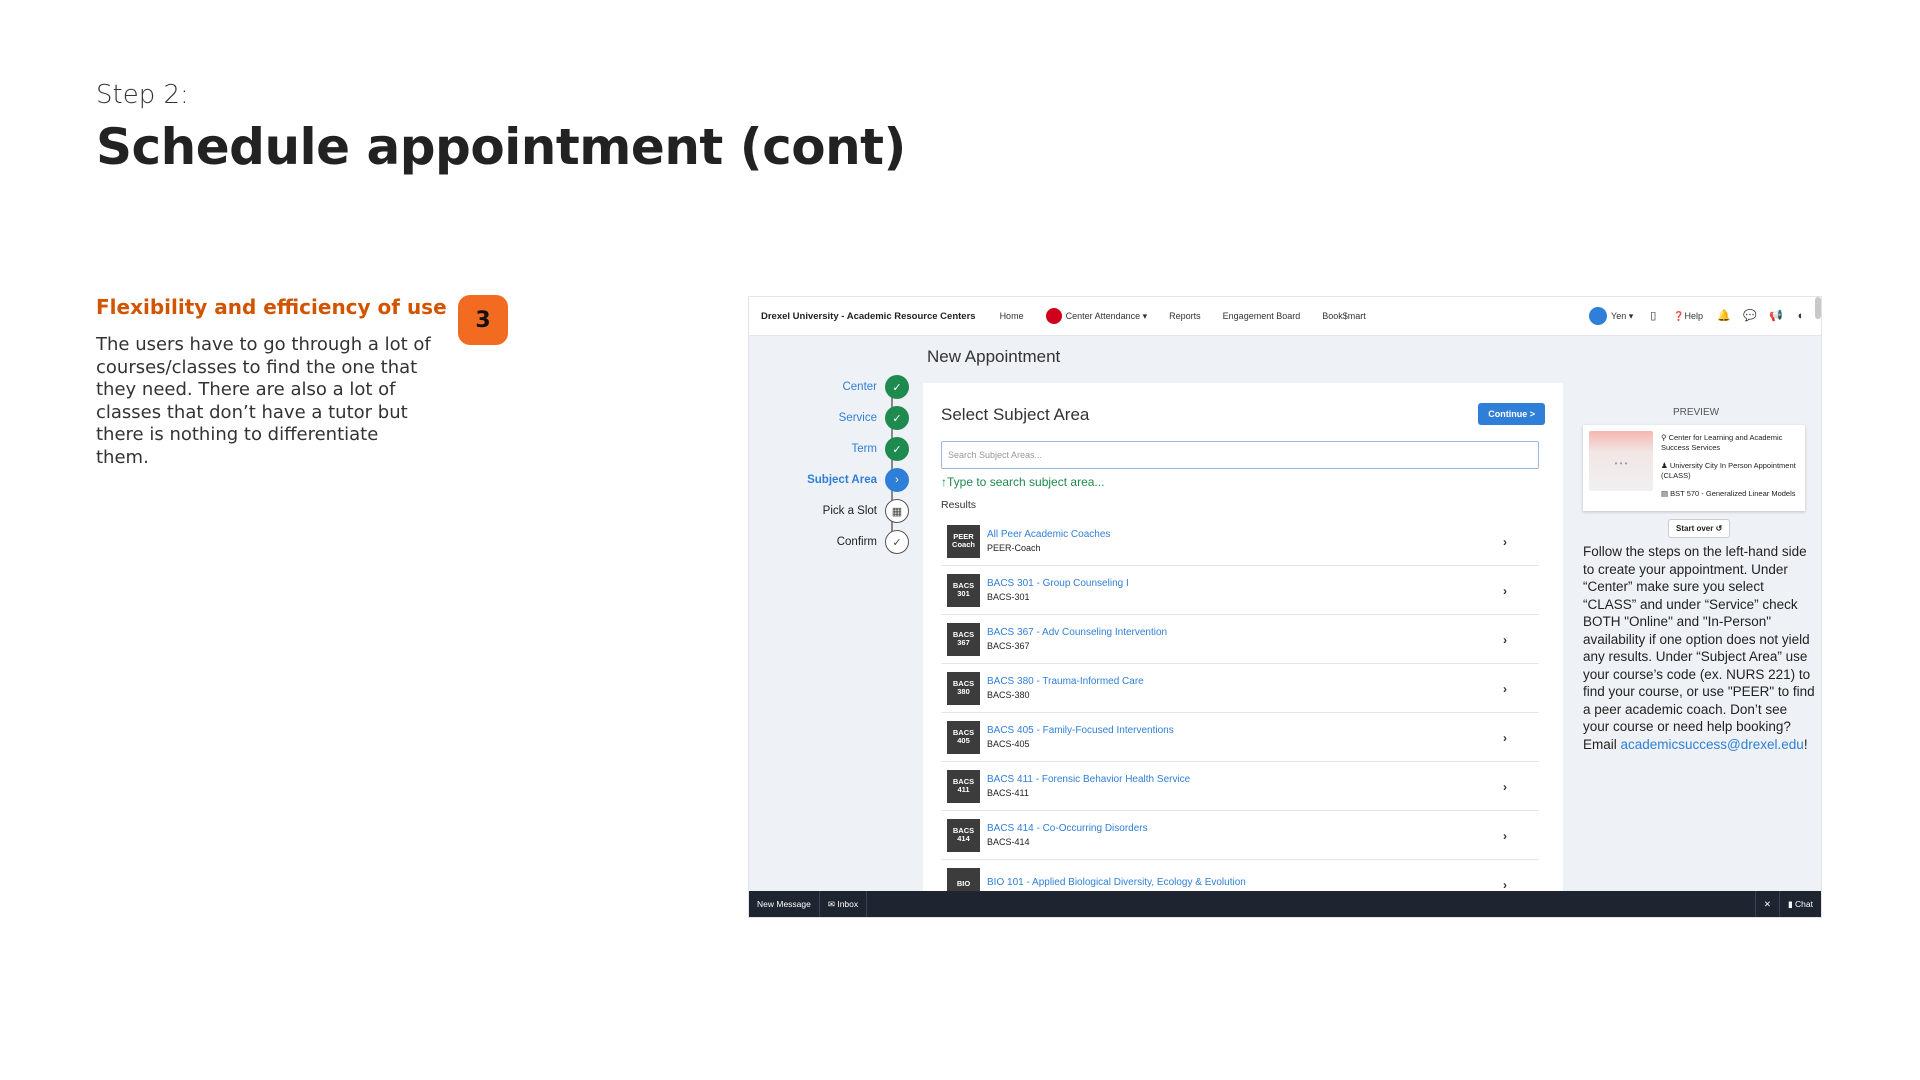 This screenshot has width=1920, height=1080. Describe the element at coordinates (1653, 316) in the screenshot. I see `mobile-icon: ▯` at that location.